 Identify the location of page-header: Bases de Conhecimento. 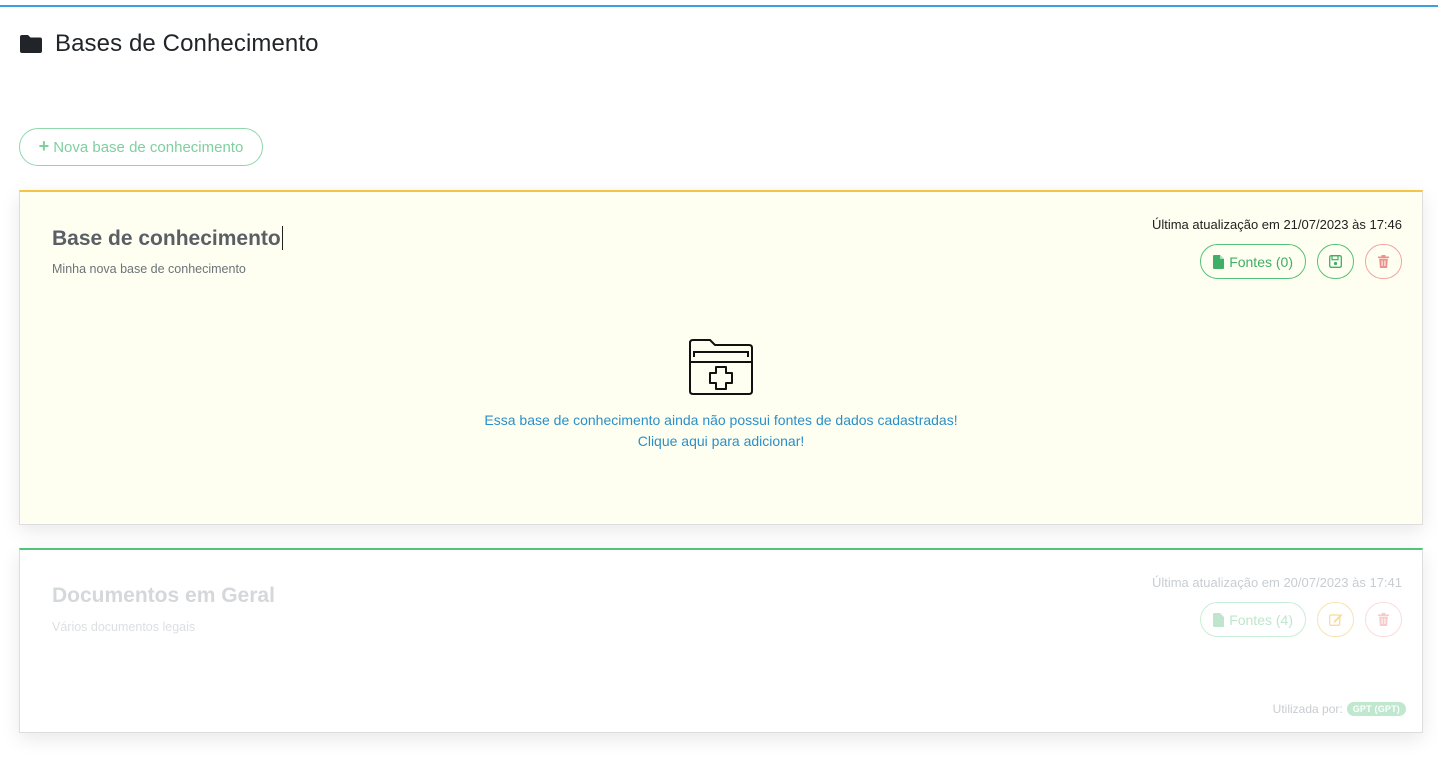
(169, 44).